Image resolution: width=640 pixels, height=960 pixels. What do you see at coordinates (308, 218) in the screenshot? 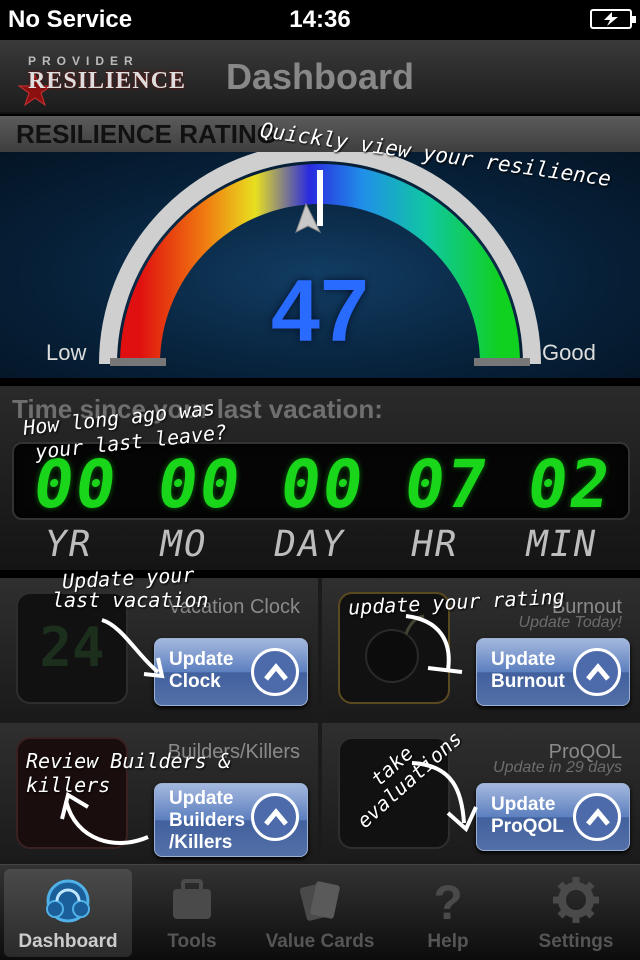
I see `gauge-pointer` at bounding box center [308, 218].